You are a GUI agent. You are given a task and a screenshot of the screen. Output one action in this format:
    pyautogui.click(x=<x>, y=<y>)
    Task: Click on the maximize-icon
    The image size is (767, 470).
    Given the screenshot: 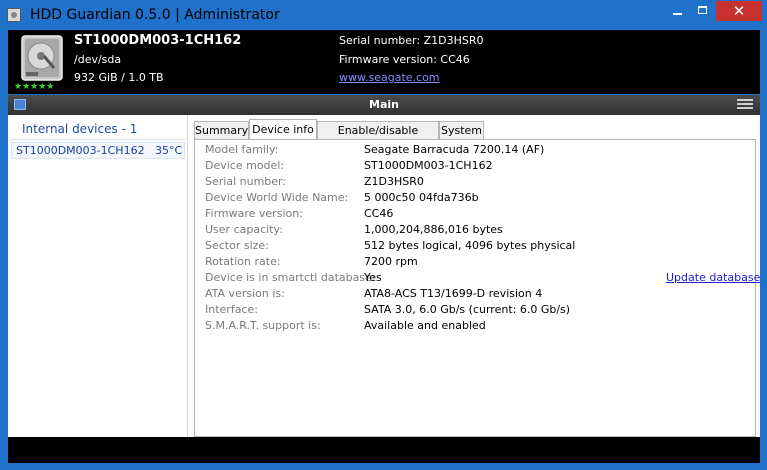 What is the action you would take?
    pyautogui.click(x=702, y=10)
    